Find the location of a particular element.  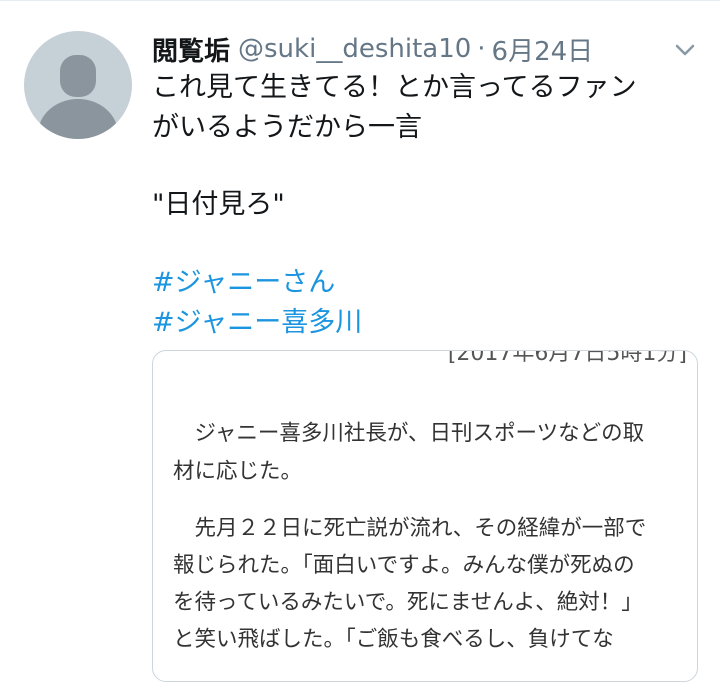

tweet-text-line: これ見て生きてる！とか言ってるファン is located at coordinates (394, 87).